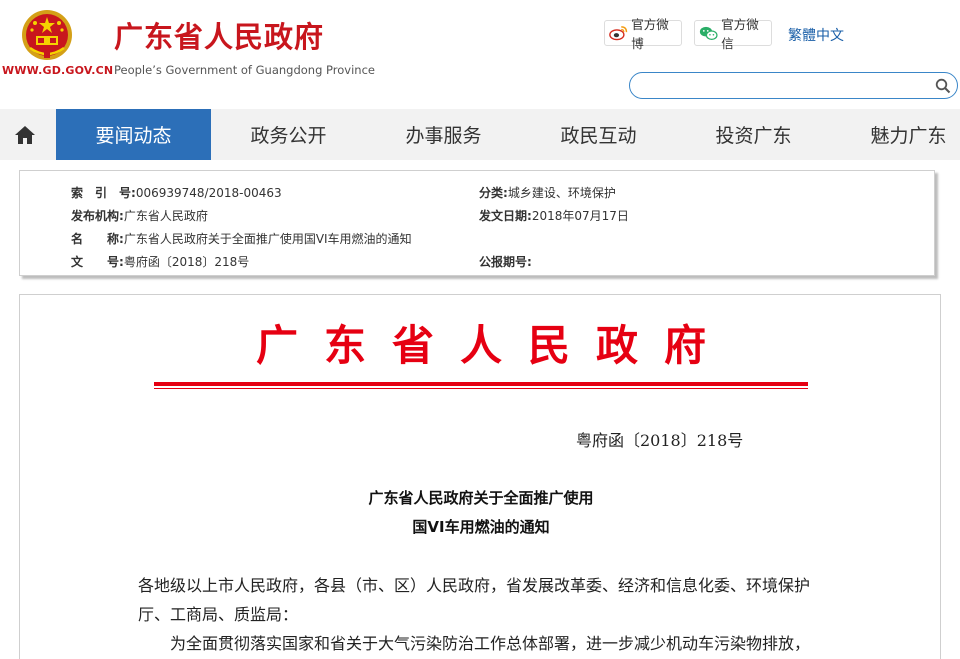 This screenshot has height=659, width=960. What do you see at coordinates (740, 34) in the screenshot?
I see `wechat-label: 官方微信` at bounding box center [740, 34].